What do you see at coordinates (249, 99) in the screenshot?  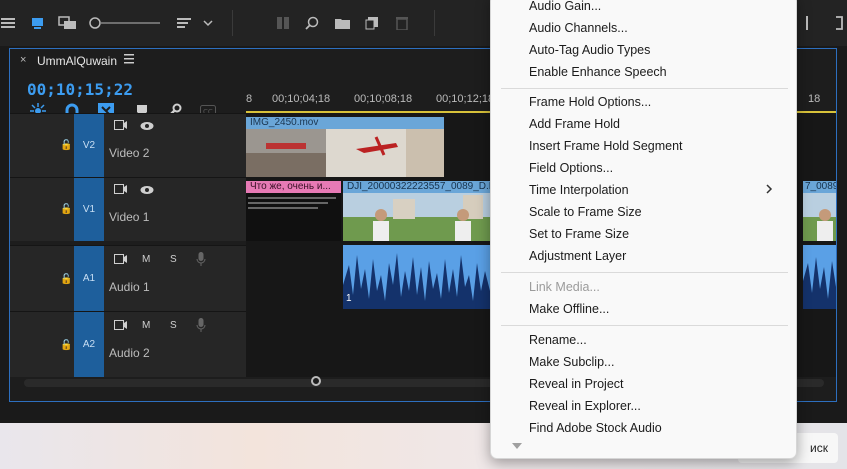 I see `ruler-label-partial: 8` at bounding box center [249, 99].